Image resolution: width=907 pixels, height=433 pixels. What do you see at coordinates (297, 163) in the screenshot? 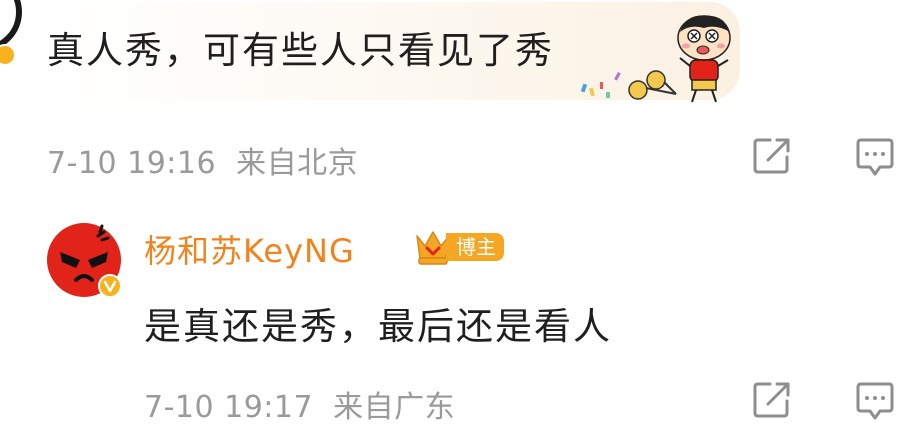
I see `comment-location: 来自北京` at bounding box center [297, 163].